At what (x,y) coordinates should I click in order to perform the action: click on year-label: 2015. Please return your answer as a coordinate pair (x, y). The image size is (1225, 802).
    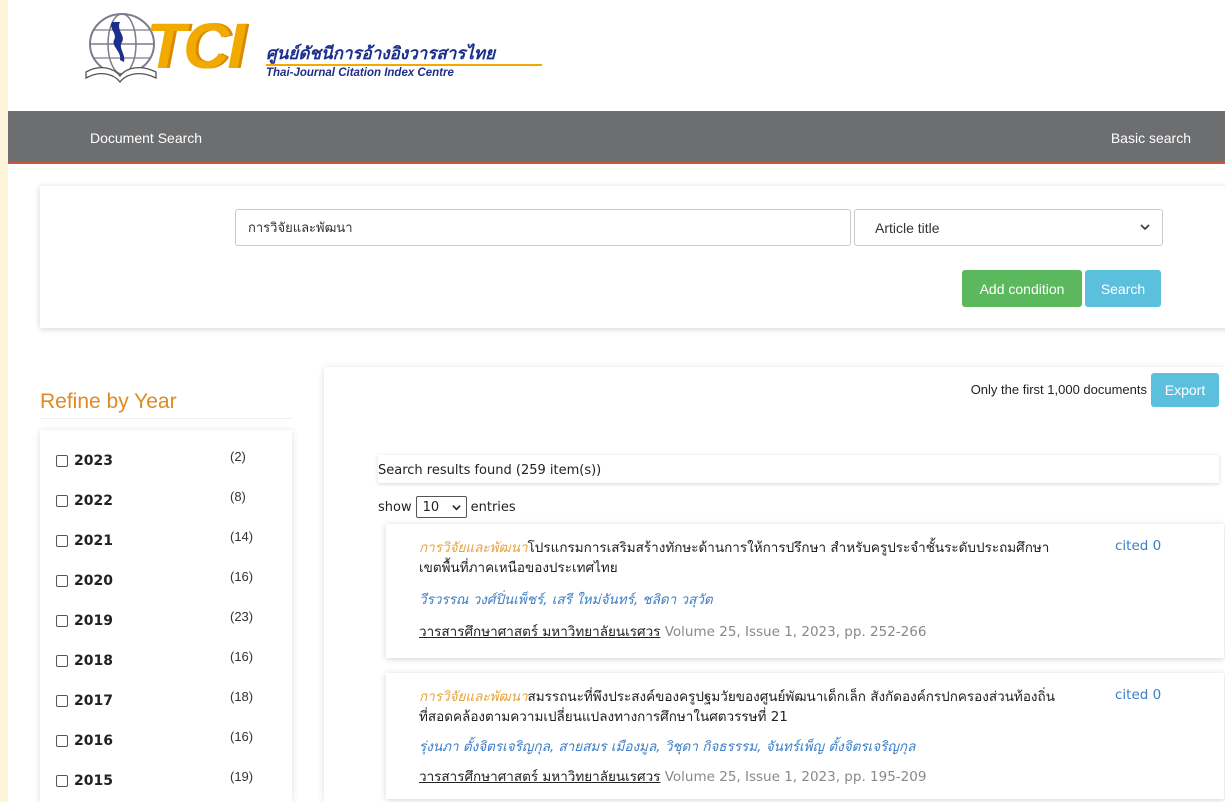
    Looking at the image, I should click on (93, 781).